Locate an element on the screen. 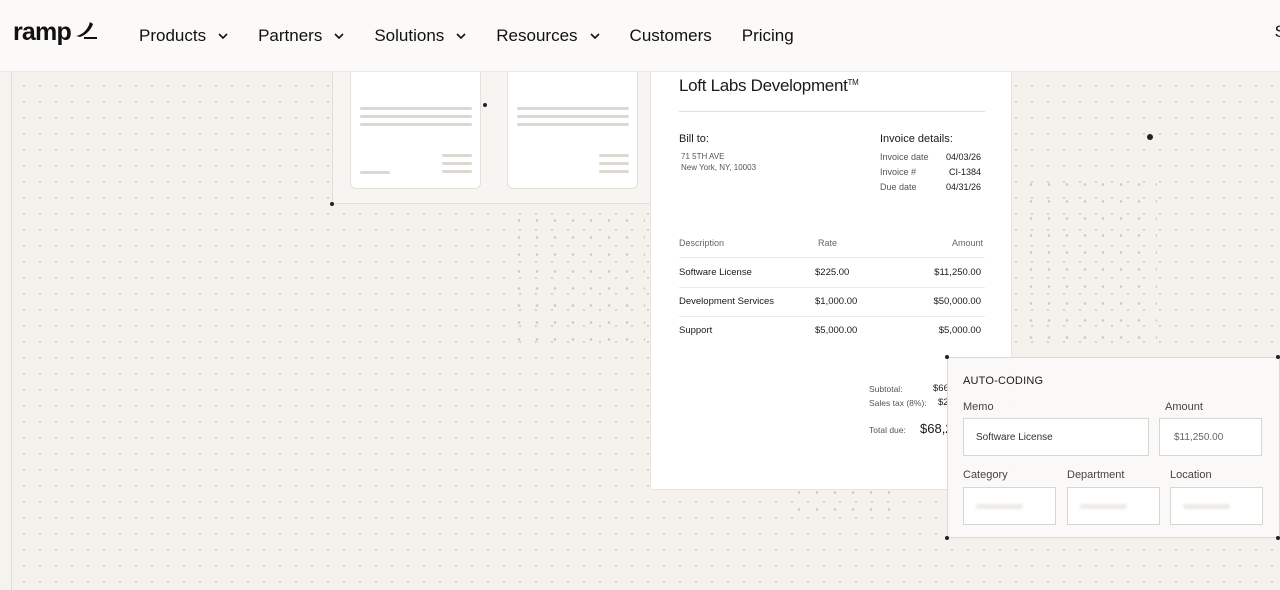  nav-pricing: Pricing is located at coordinates (768, 36).